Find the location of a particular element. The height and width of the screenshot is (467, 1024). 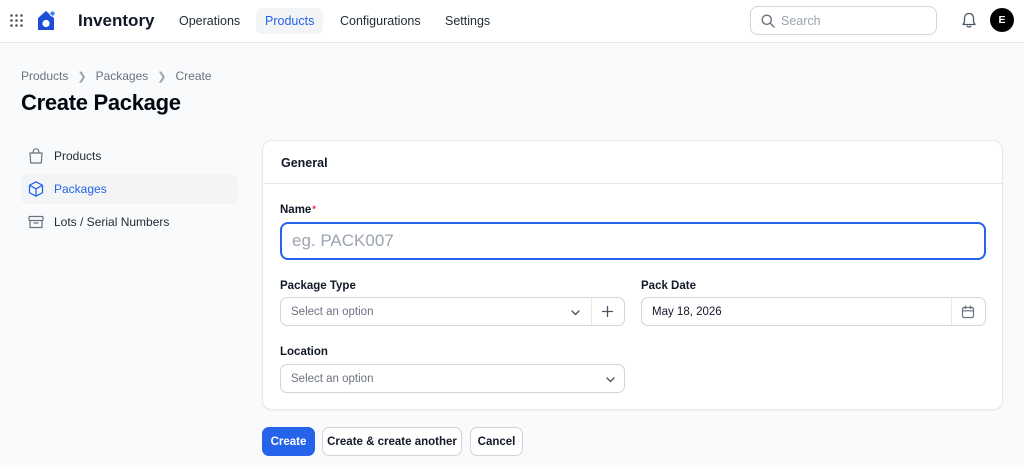

pack-date-label: Pack Date is located at coordinates (668, 286).